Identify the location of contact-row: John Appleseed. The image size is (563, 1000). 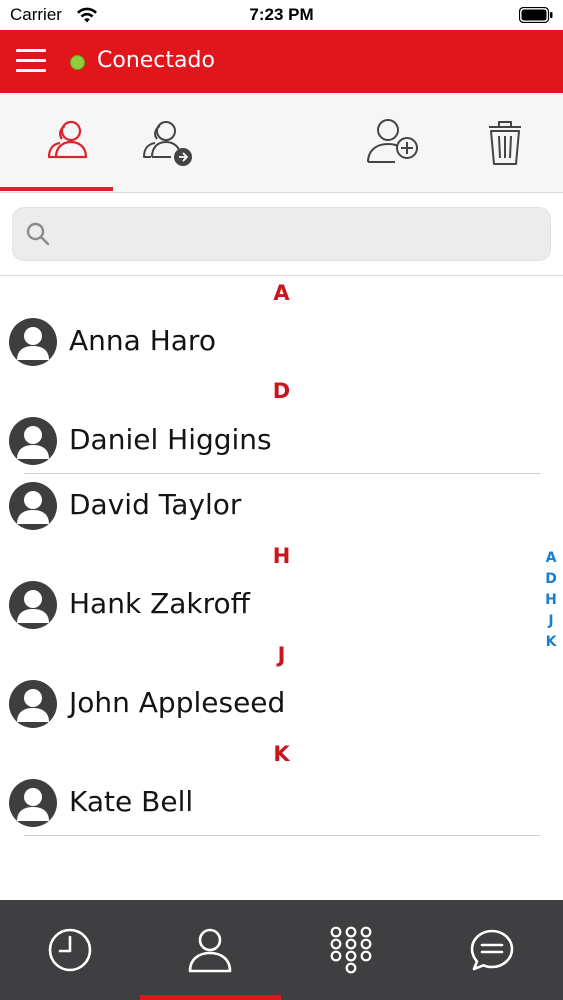
(270, 705).